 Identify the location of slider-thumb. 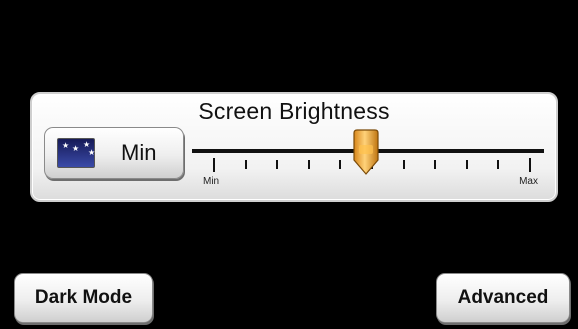
(366, 152).